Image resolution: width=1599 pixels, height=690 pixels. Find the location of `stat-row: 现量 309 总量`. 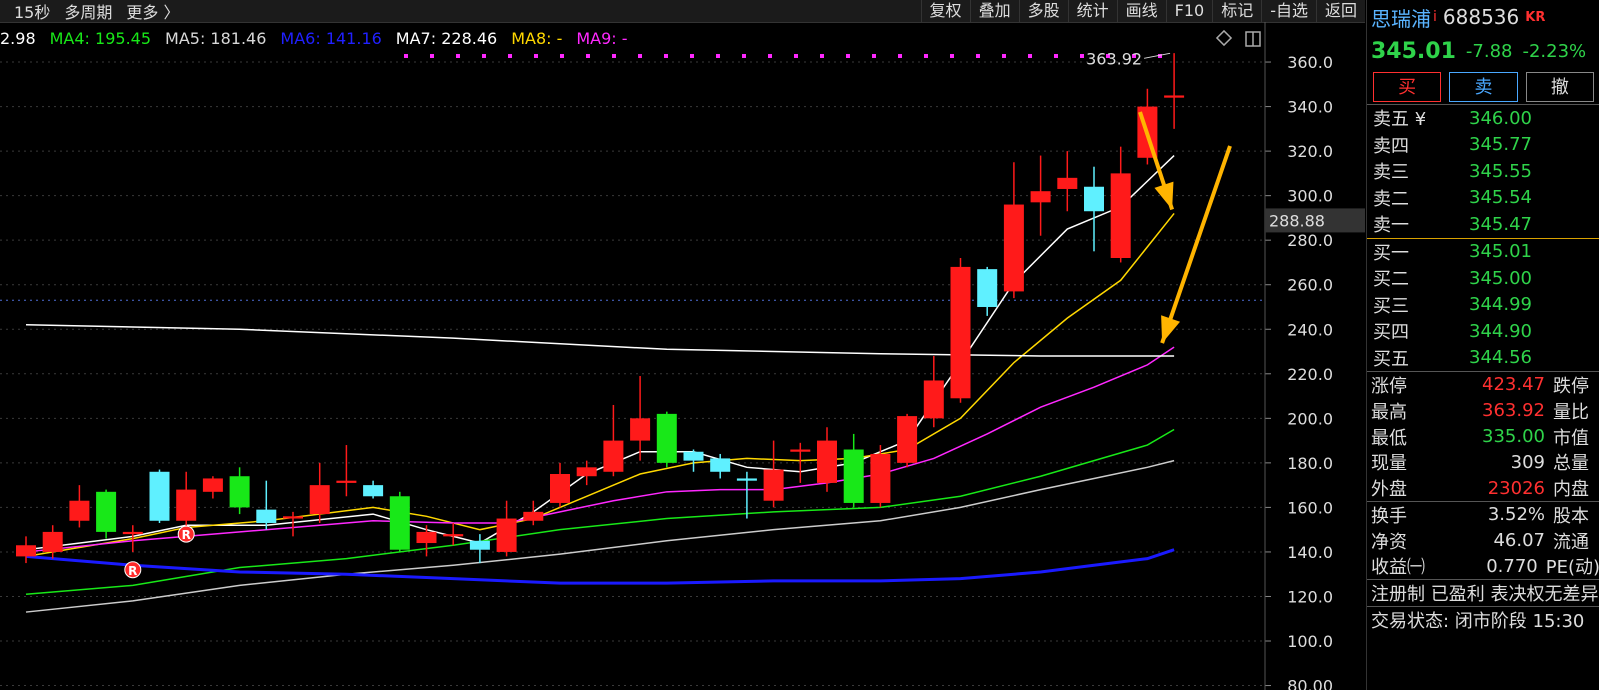

stat-row: 现量 309 总量 is located at coordinates (1483, 462).